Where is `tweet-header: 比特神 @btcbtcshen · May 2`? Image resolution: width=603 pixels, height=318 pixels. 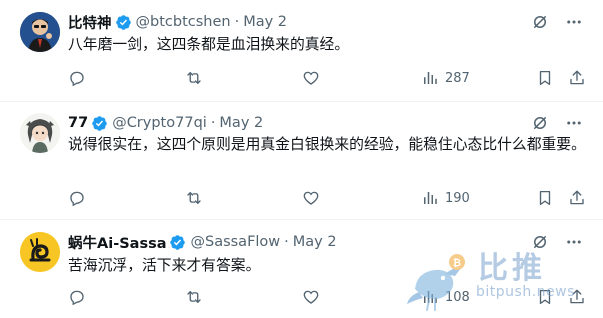 tweet-header: 比特神 @btcbtcshen · May 2 is located at coordinates (177, 22).